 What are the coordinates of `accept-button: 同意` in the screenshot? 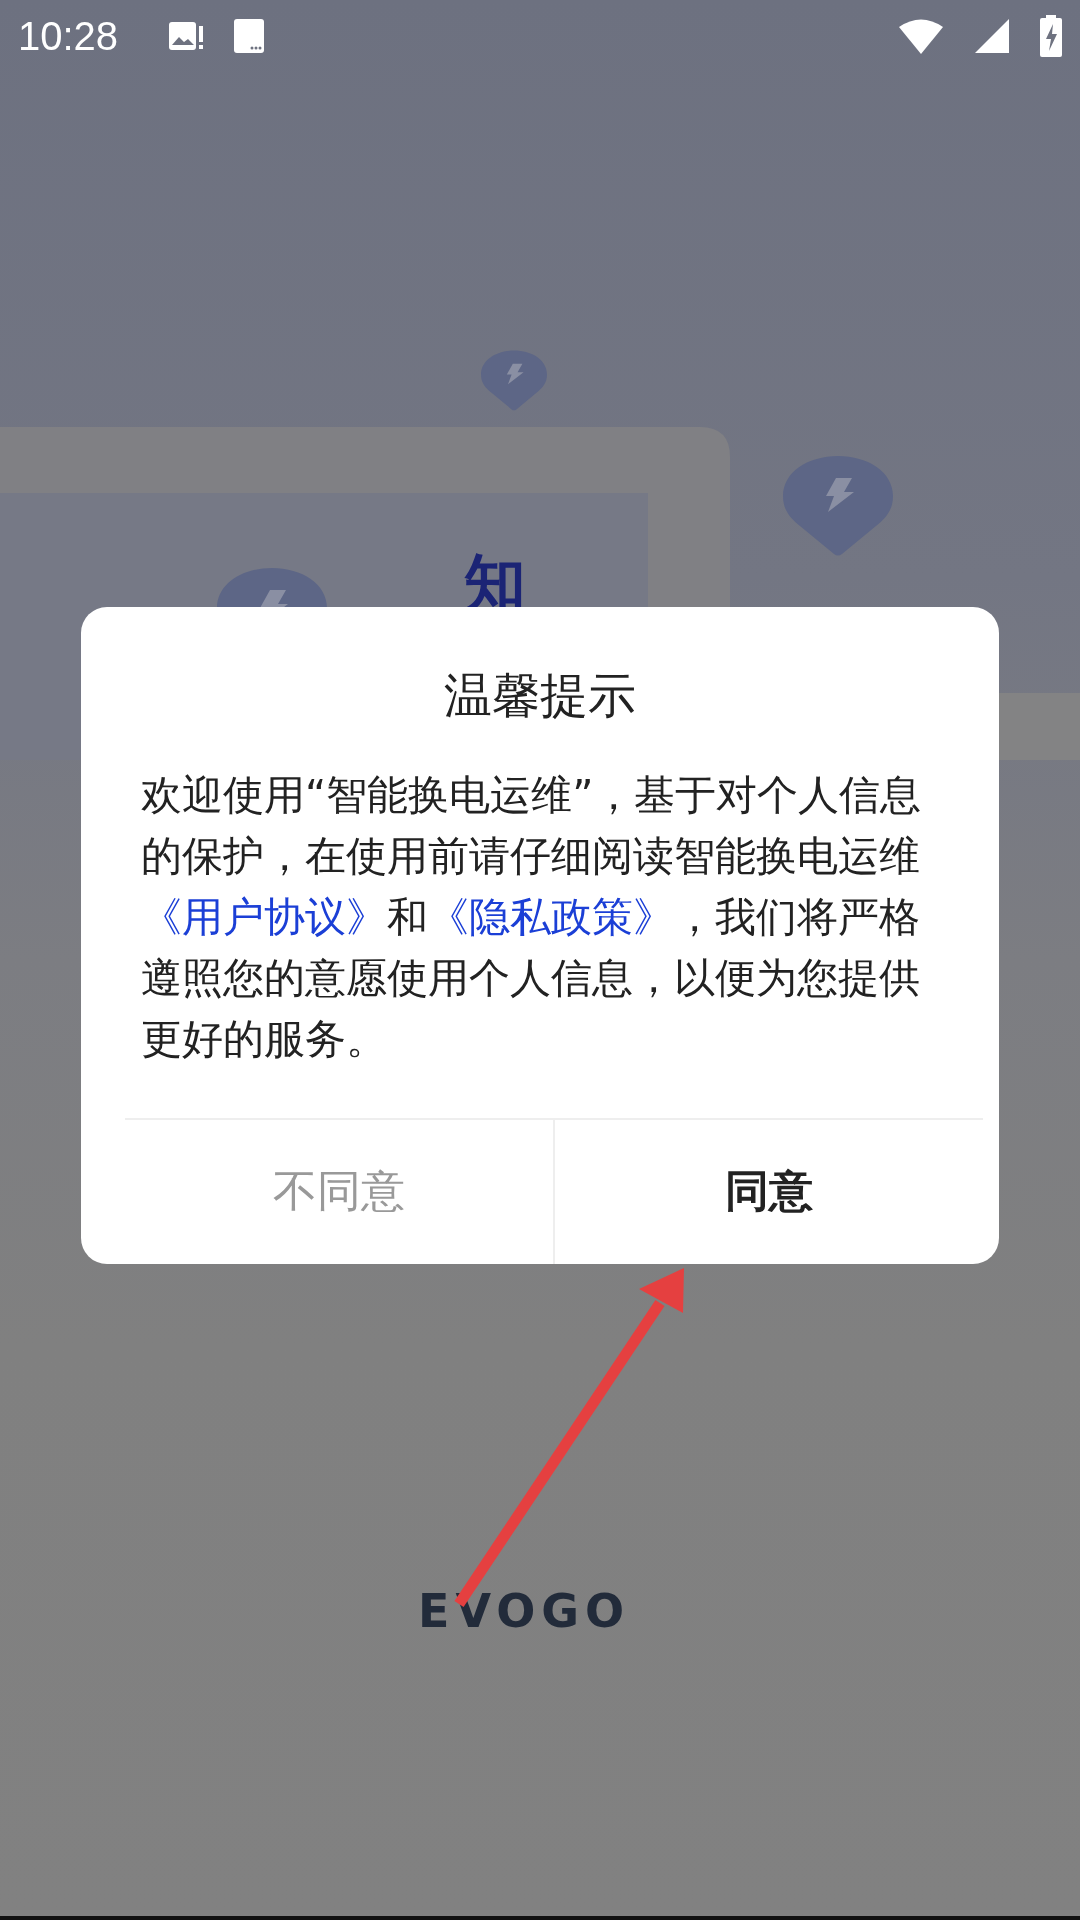 It's located at (768, 1191).